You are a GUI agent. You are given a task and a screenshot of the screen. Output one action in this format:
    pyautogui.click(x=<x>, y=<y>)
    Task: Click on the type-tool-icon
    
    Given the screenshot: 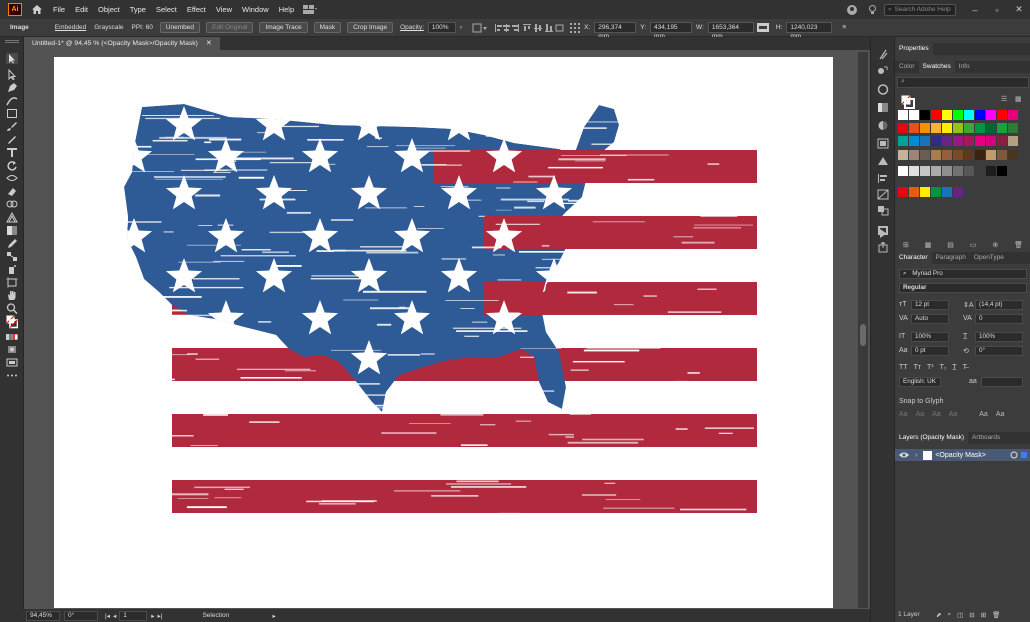 What is the action you would take?
    pyautogui.click(x=12, y=152)
    